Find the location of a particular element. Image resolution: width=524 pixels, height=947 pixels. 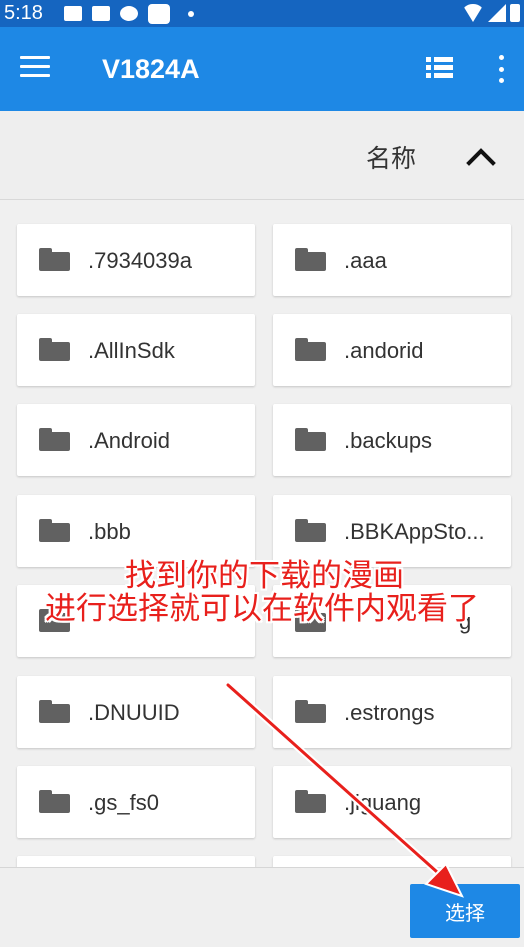

folder-item: .Android is located at coordinates (136, 440).